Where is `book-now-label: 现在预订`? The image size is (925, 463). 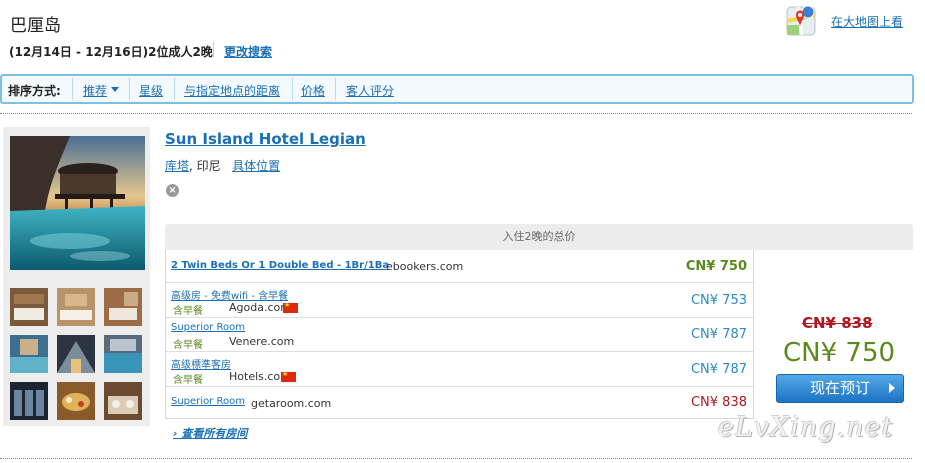
book-now-label: 现在预订 is located at coordinates (839, 388).